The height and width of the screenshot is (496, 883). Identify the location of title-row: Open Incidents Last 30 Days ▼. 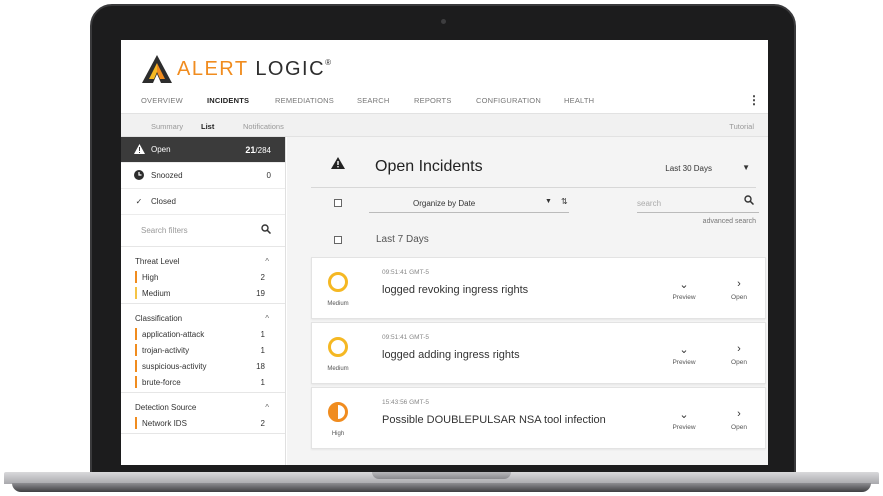
(527, 169).